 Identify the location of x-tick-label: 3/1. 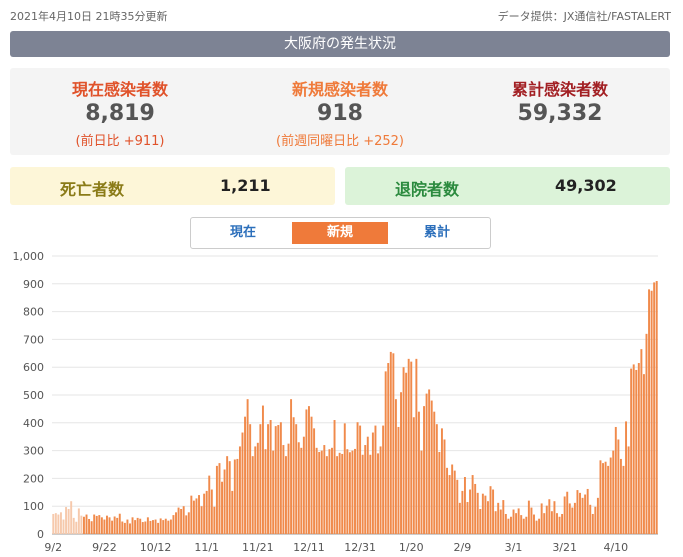
(514, 547).